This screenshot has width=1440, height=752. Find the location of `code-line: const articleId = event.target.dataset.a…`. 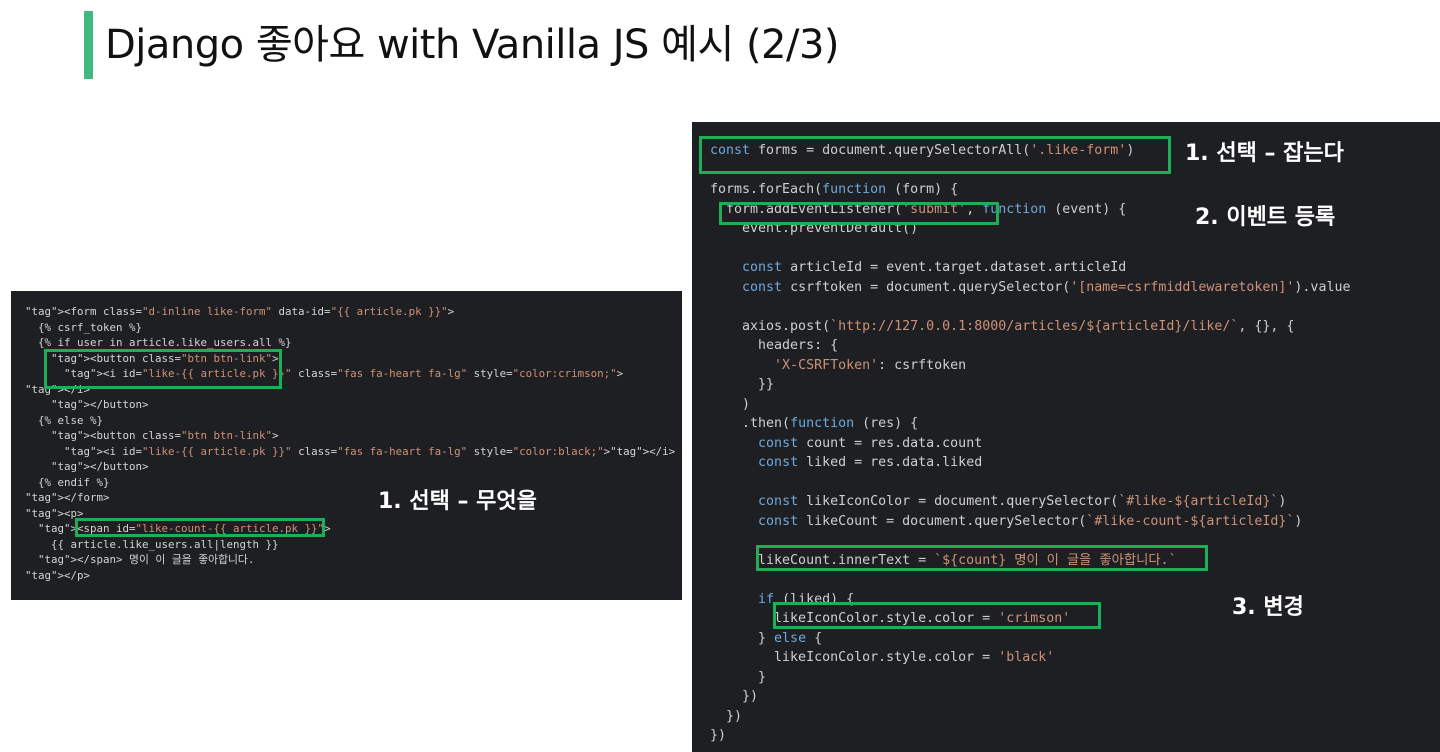

code-line: const articleId = event.target.dataset.a… is located at coordinates (934, 267).